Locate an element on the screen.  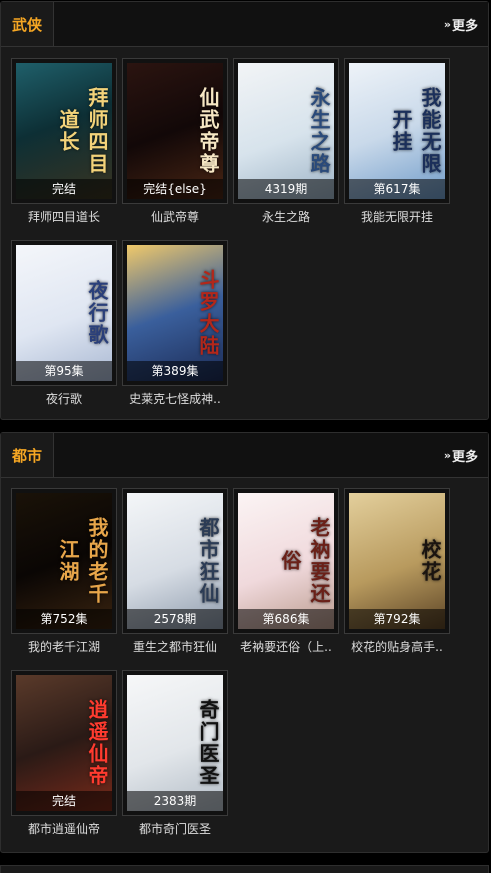
book-title: 老衲要还俗（上.. is located at coordinates (286, 646).